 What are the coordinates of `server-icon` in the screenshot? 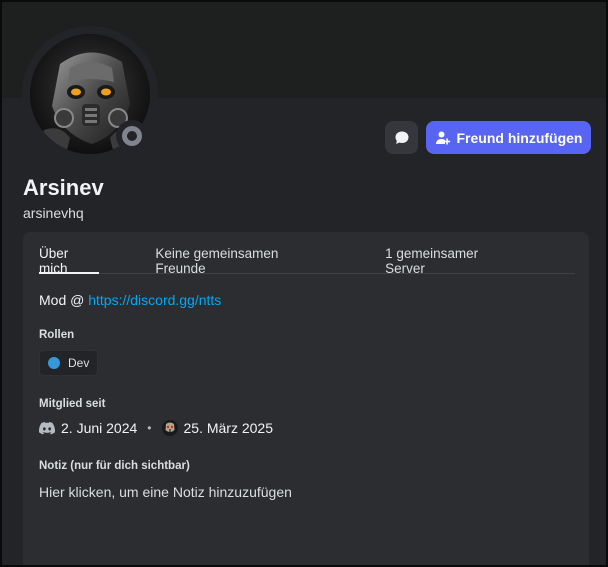 It's located at (169, 428).